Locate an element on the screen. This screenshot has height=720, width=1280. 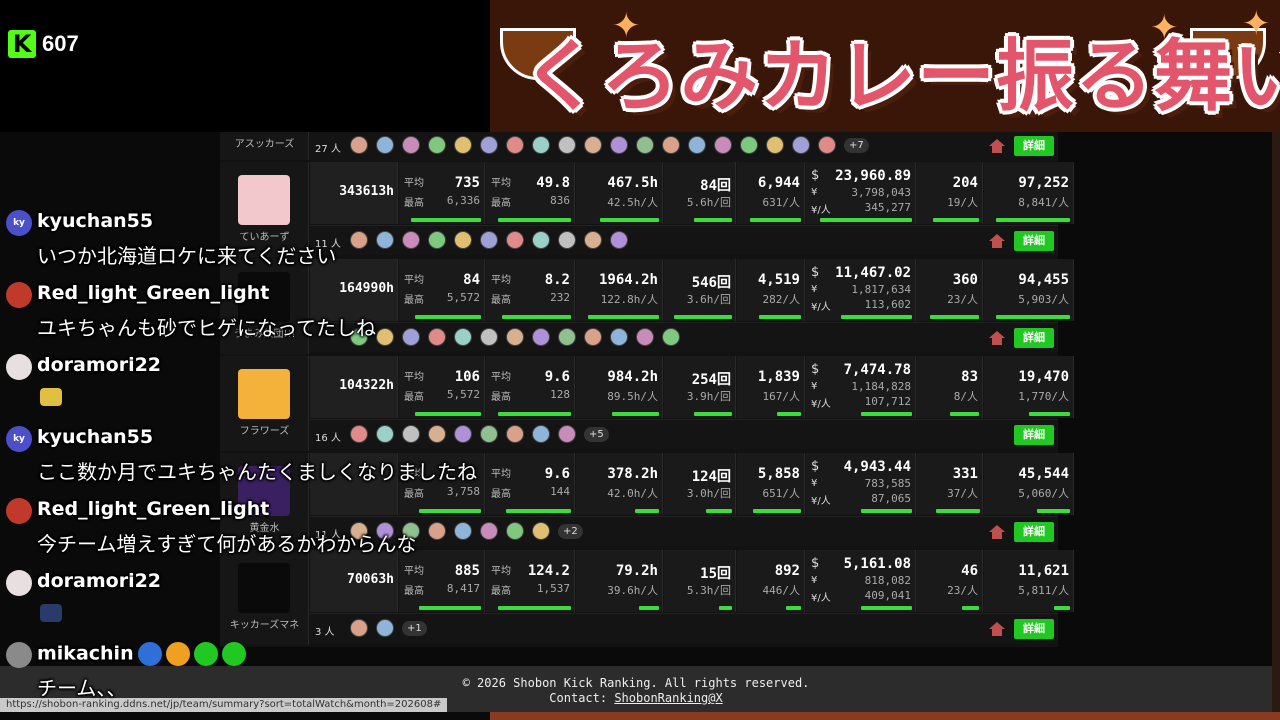
viewer-count: 607 is located at coordinates (60, 43).